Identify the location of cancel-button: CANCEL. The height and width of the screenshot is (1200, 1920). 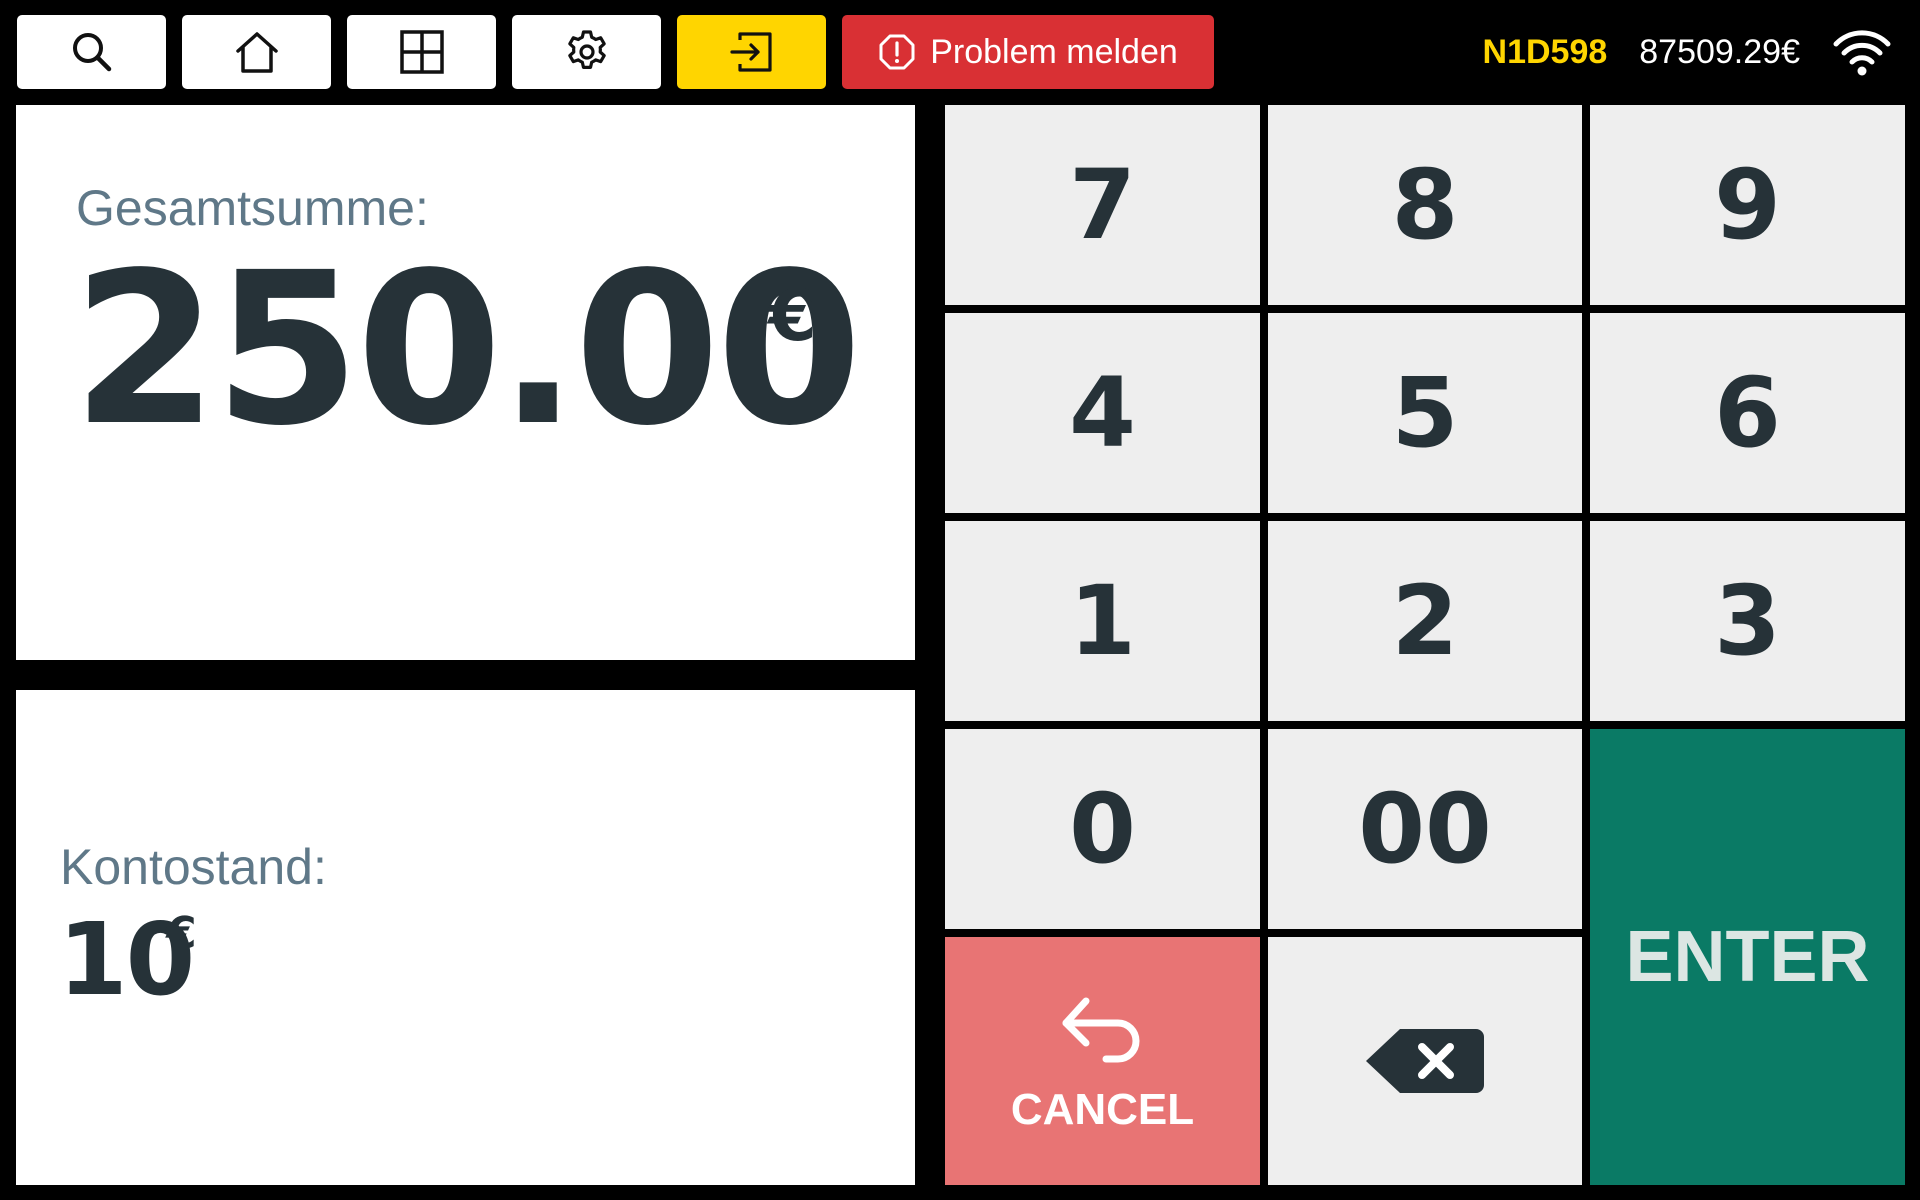
(1102, 1061).